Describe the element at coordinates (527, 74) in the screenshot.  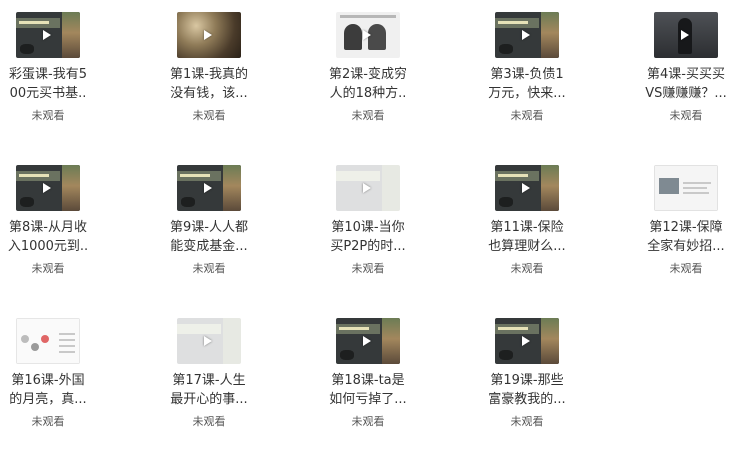
I see `lesson-title-line1: 第3课-负债1` at that location.